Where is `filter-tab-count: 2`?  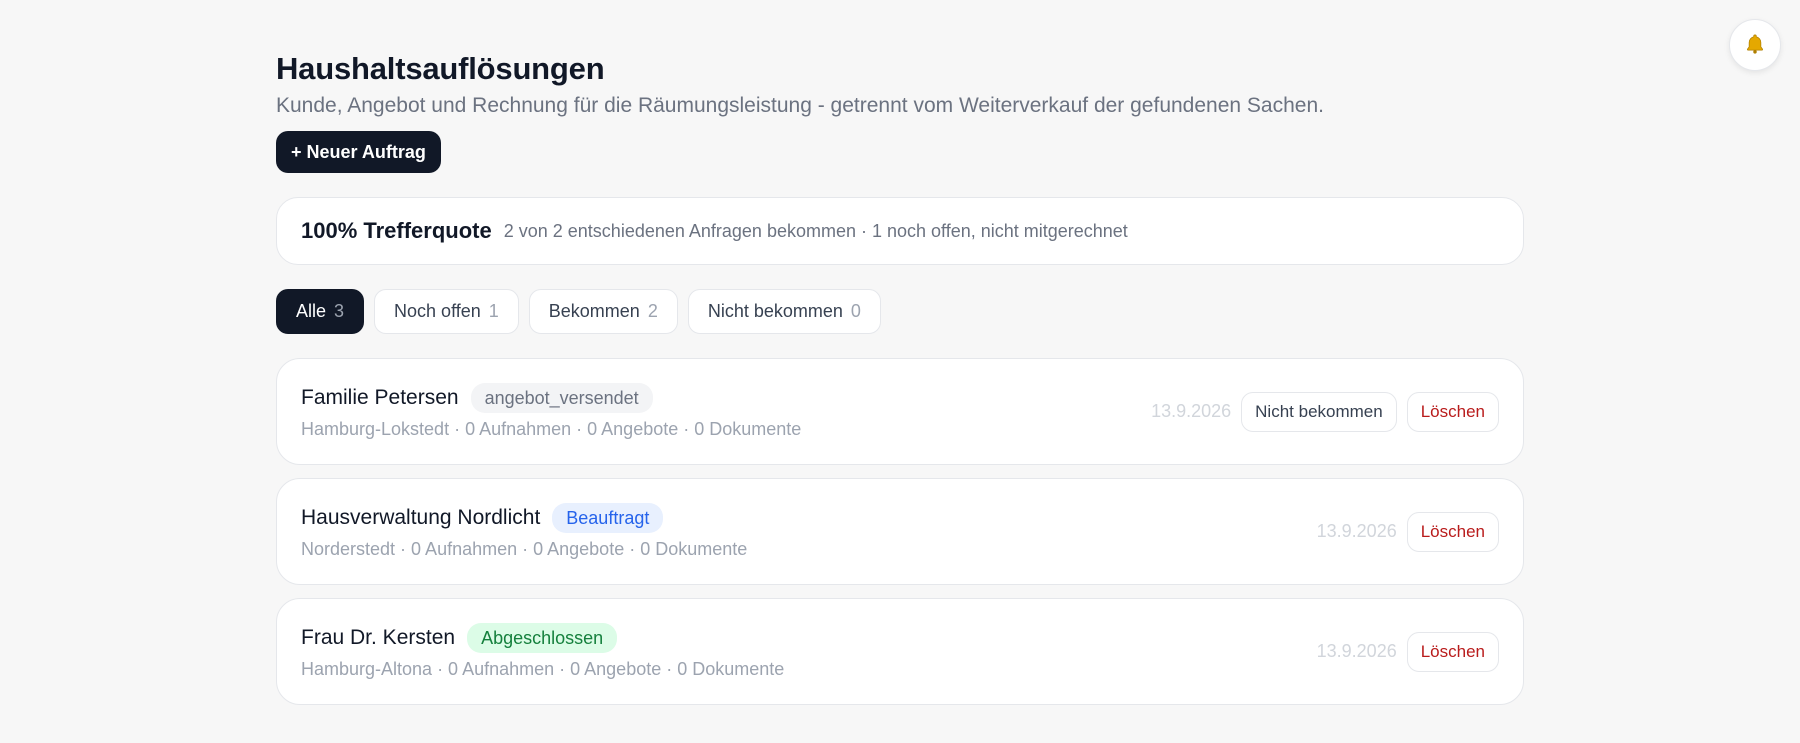 filter-tab-count: 2 is located at coordinates (652, 311).